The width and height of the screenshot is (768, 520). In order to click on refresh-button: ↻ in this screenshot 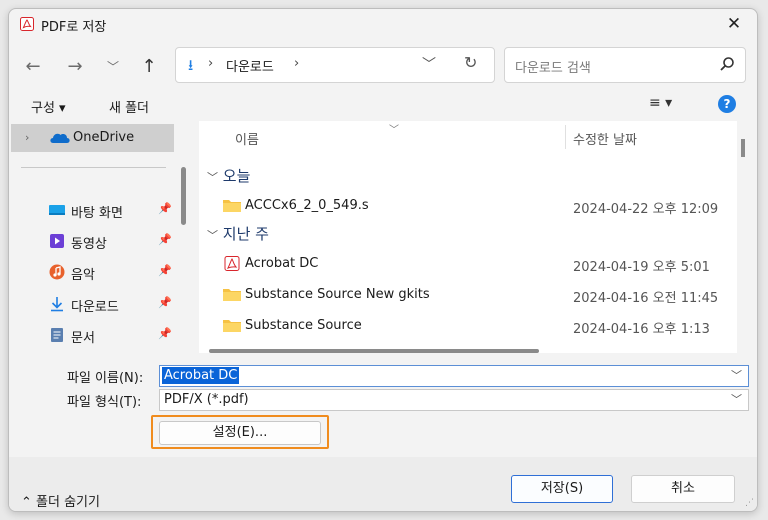, I will do `click(470, 62)`.